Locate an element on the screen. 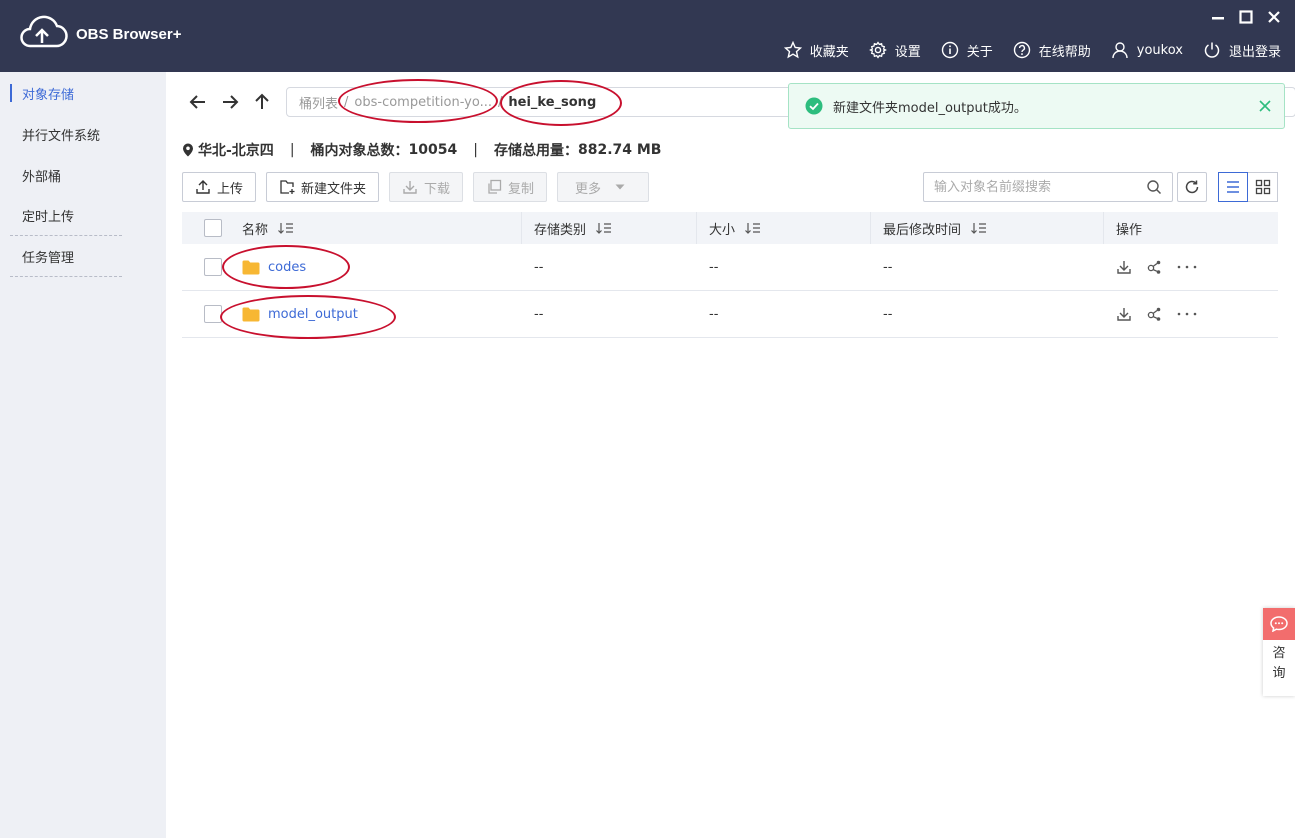 This screenshot has width=1295, height=838. power-icon is located at coordinates (1212, 50).